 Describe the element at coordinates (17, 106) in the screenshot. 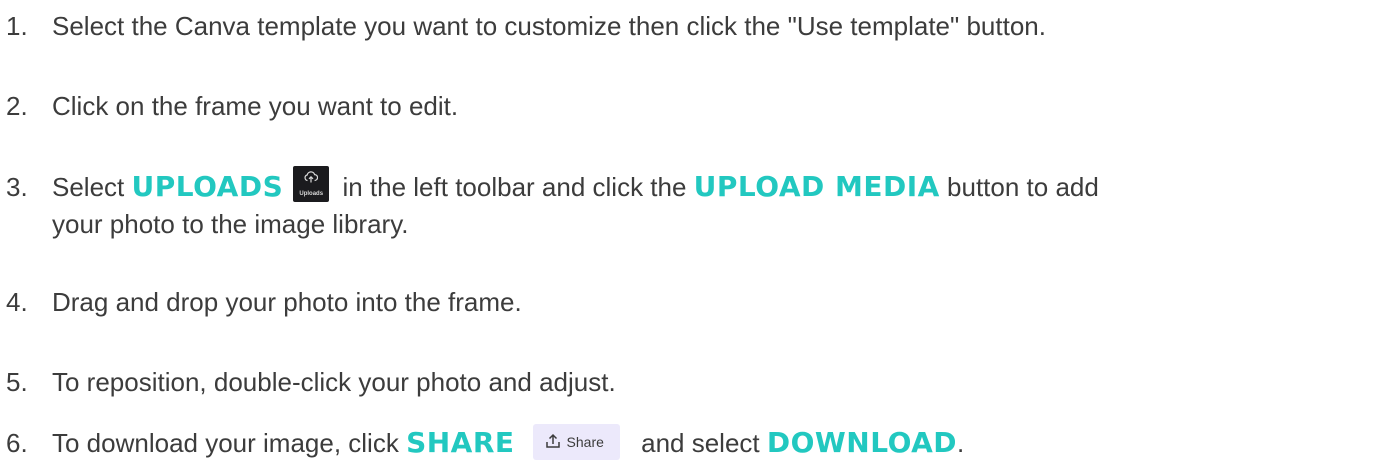

I see `step-number: 2.` at that location.